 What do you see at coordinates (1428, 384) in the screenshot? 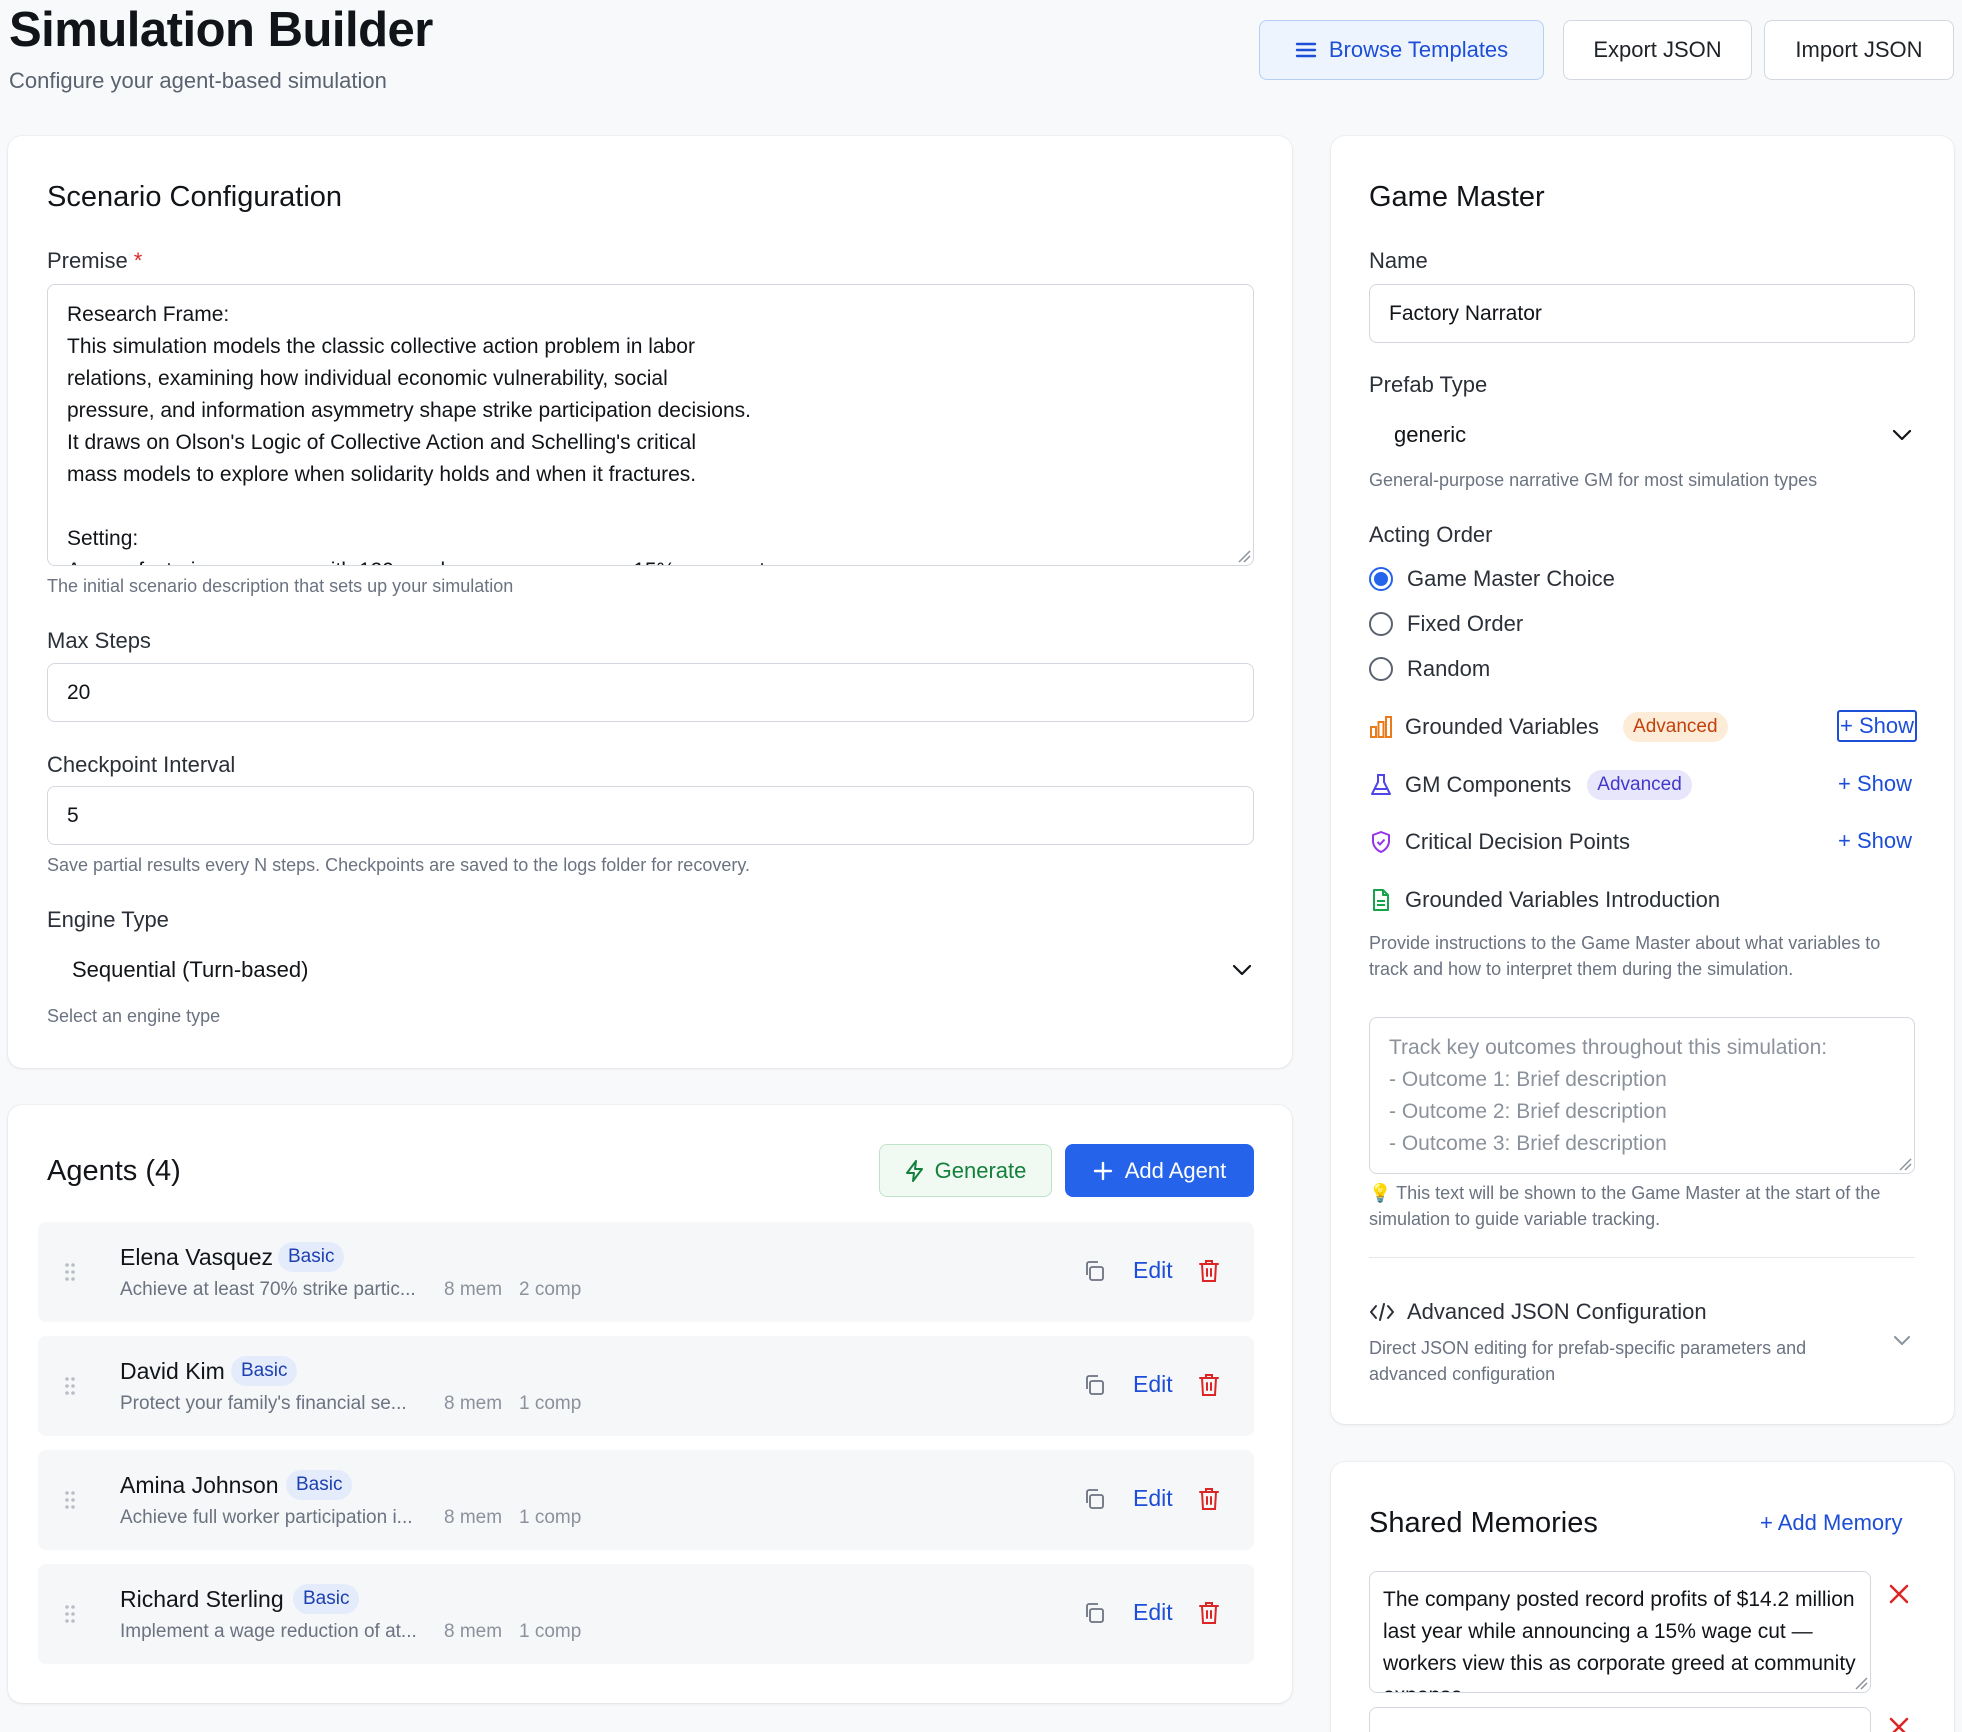
I see `prefab-type-label: Prefab Type` at bounding box center [1428, 384].